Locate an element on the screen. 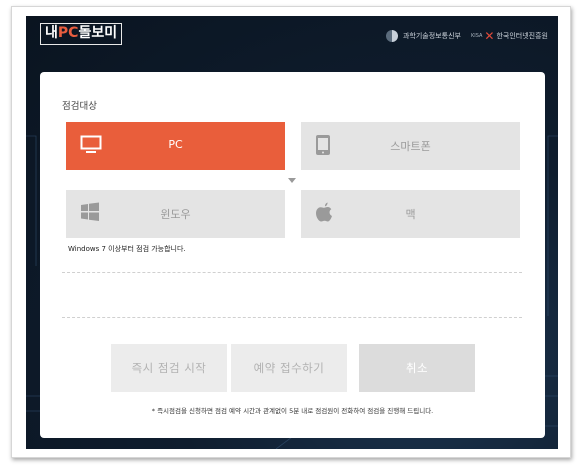 The image size is (582, 468). start-check-now-button: 즉시 점검 시작 is located at coordinates (169, 368).